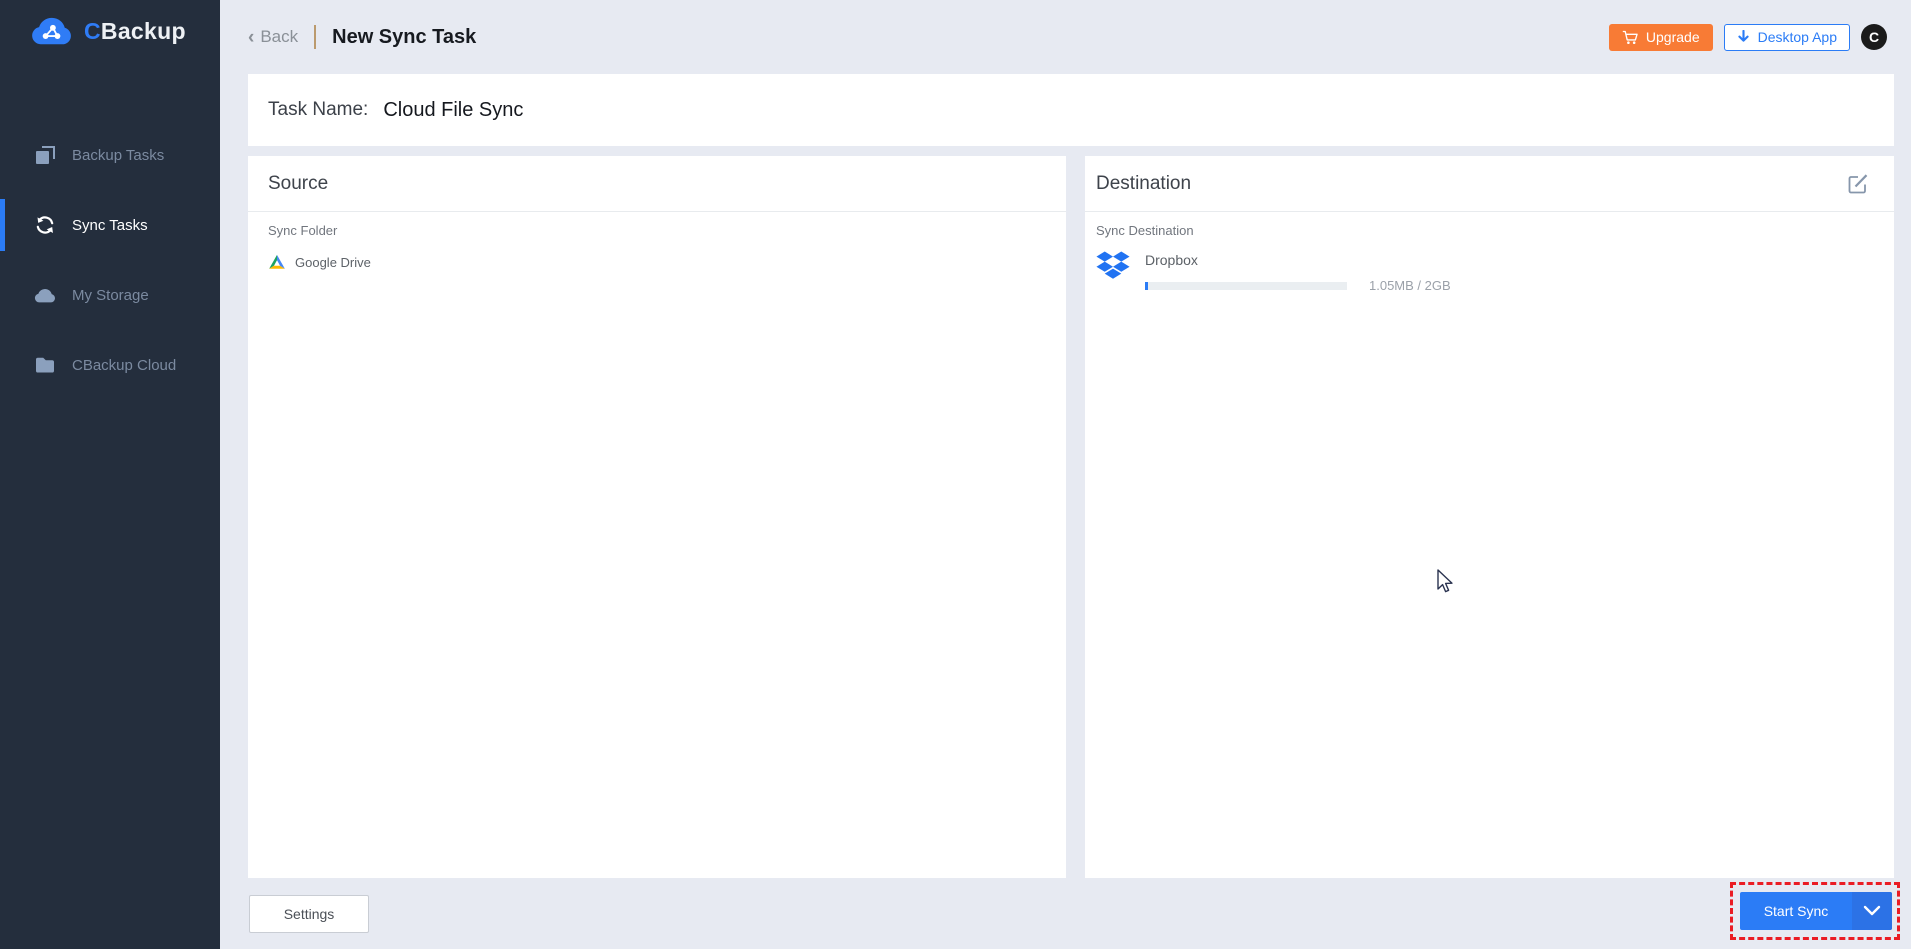  I want to click on google-drive-icon, so click(277, 261).